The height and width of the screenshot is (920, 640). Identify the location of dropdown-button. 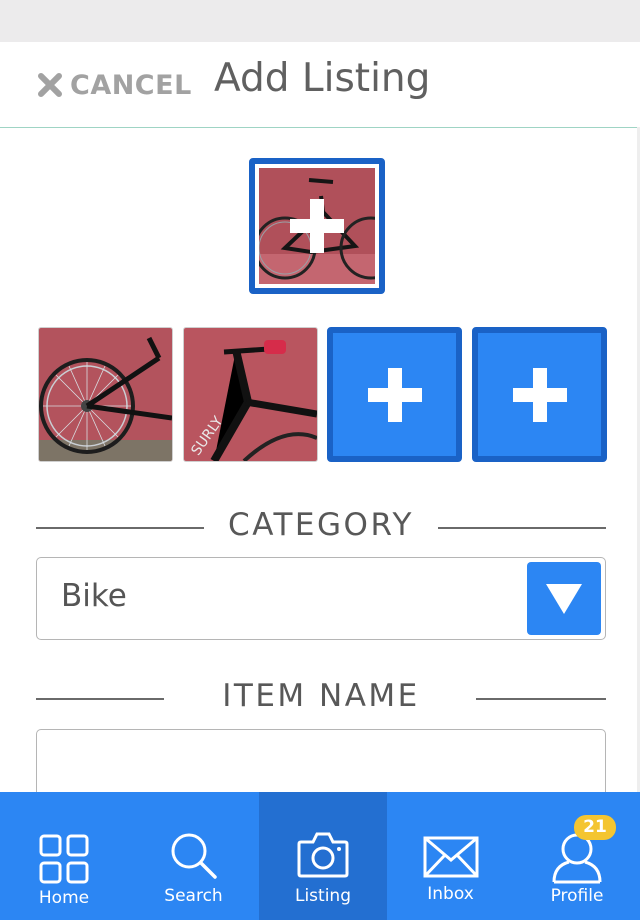
(564, 598).